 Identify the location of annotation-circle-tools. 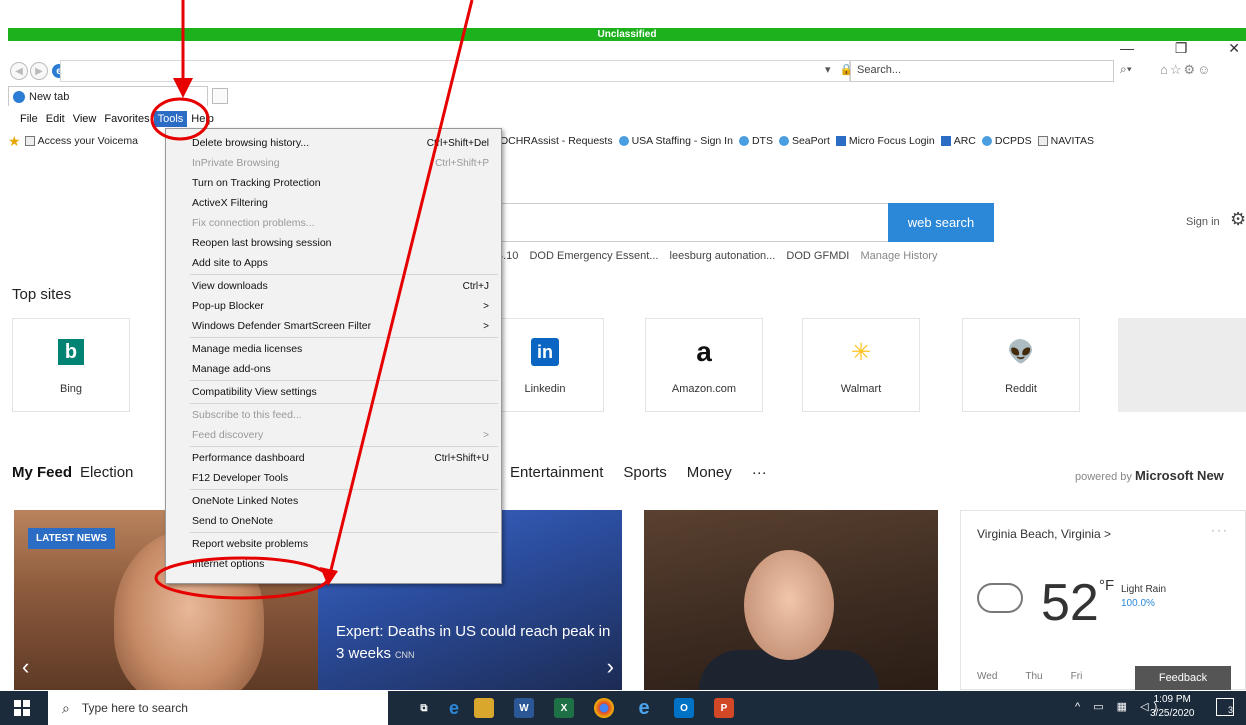
(180, 119).